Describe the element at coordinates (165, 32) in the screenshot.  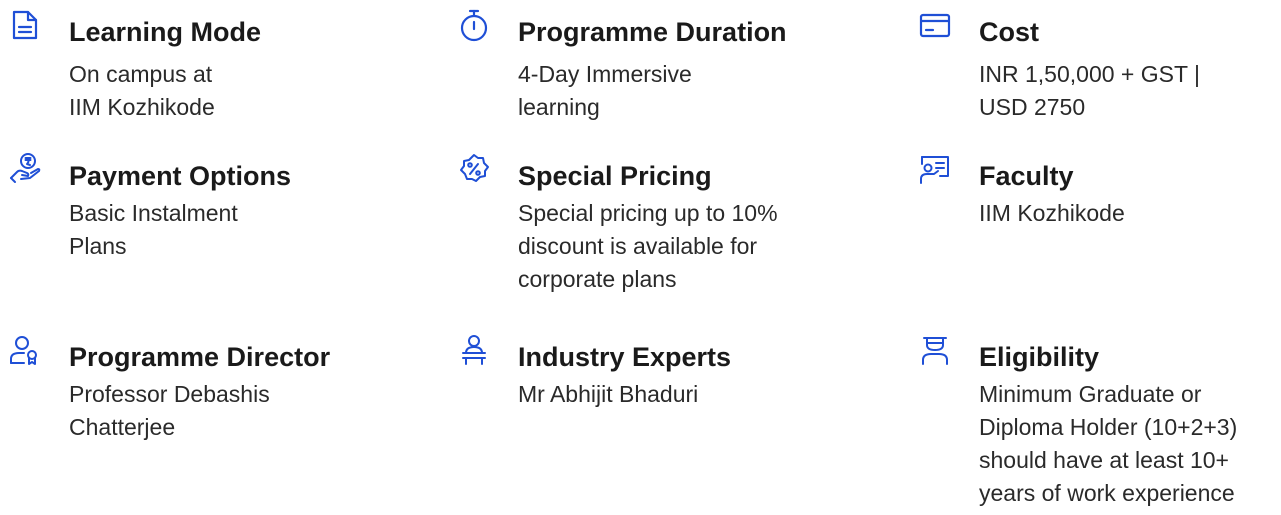
I see `item-title: Learning Mode` at that location.